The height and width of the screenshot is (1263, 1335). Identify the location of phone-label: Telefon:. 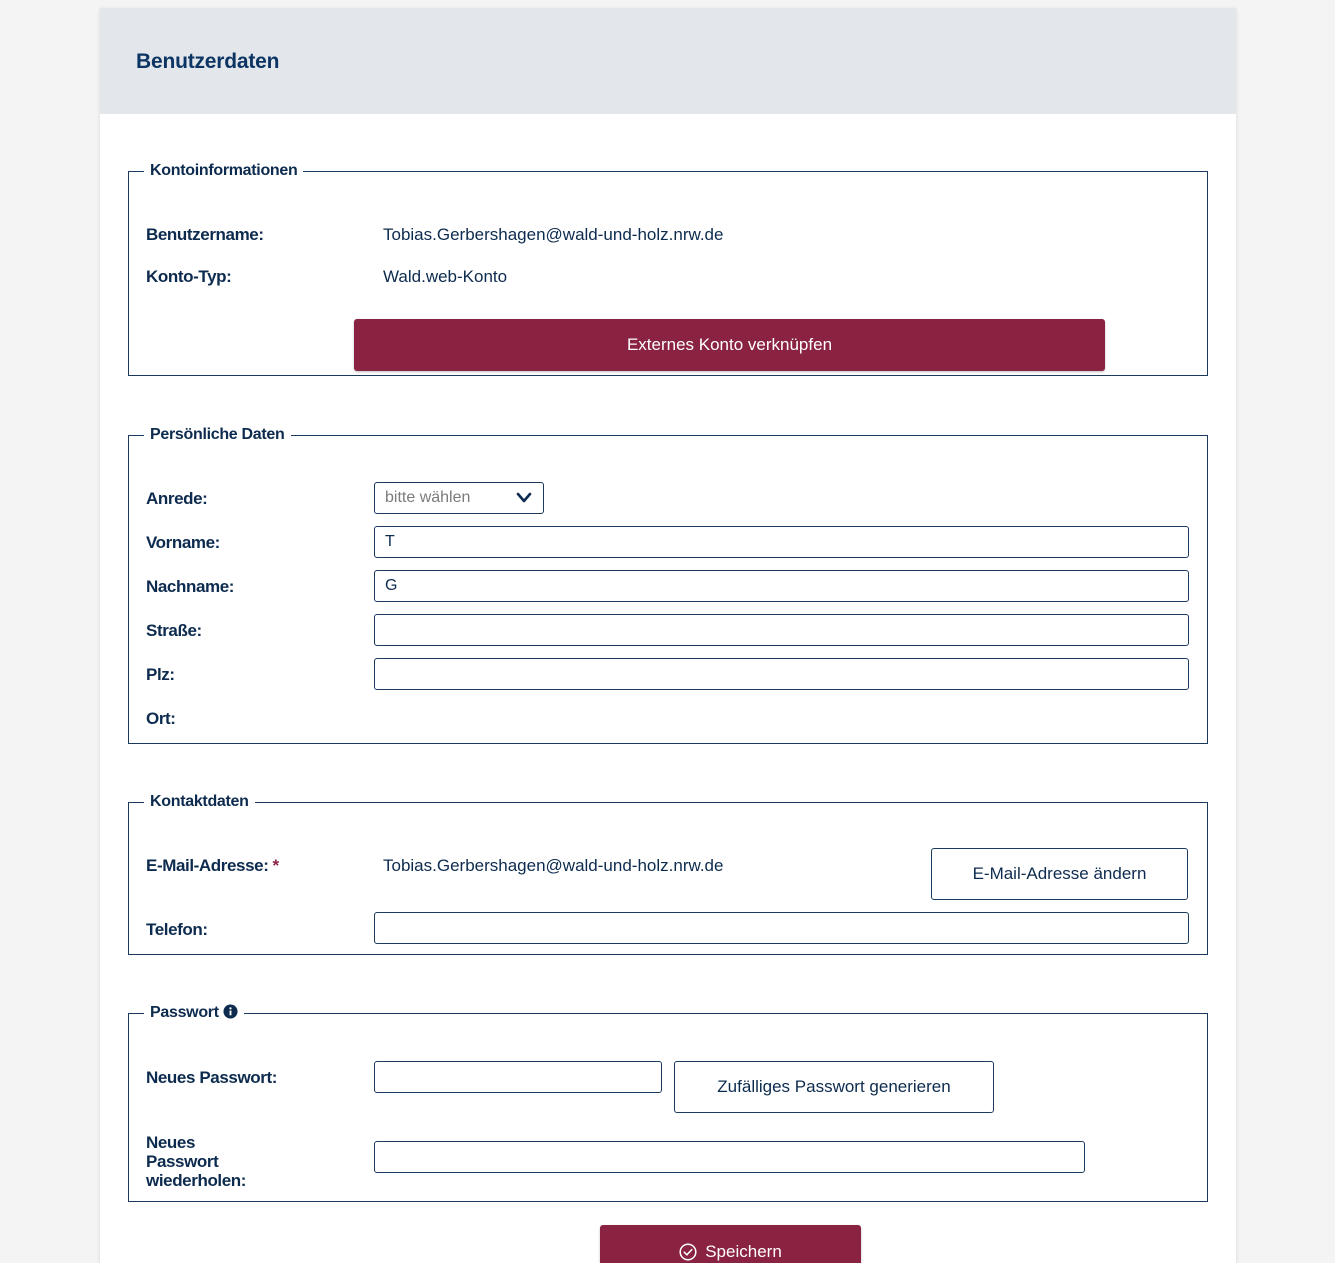
(177, 929).